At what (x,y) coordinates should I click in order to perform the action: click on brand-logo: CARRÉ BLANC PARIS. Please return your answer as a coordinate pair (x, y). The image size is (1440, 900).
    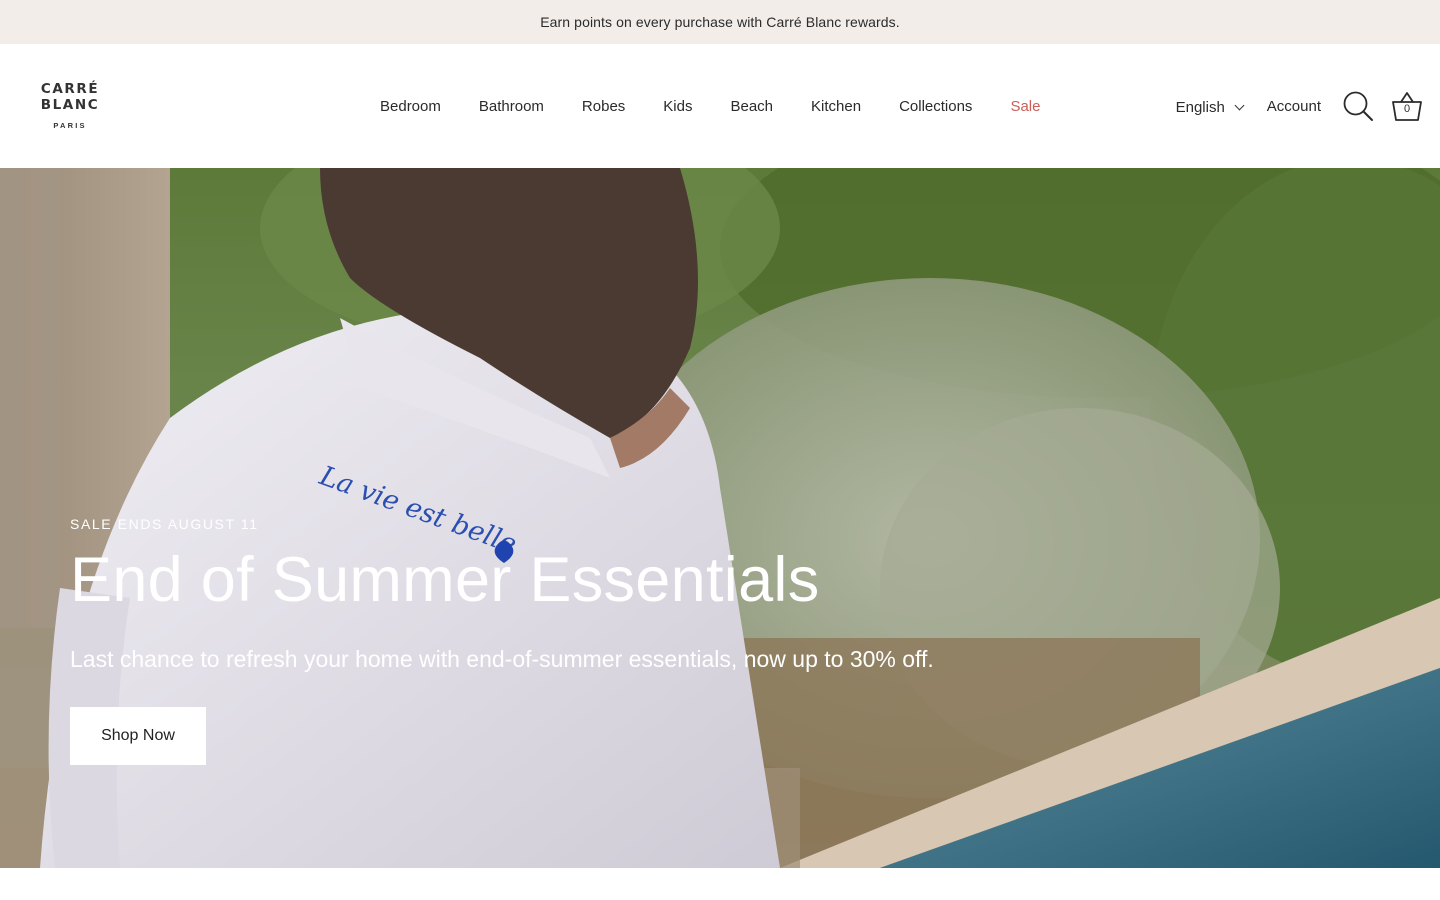
    Looking at the image, I should click on (70, 105).